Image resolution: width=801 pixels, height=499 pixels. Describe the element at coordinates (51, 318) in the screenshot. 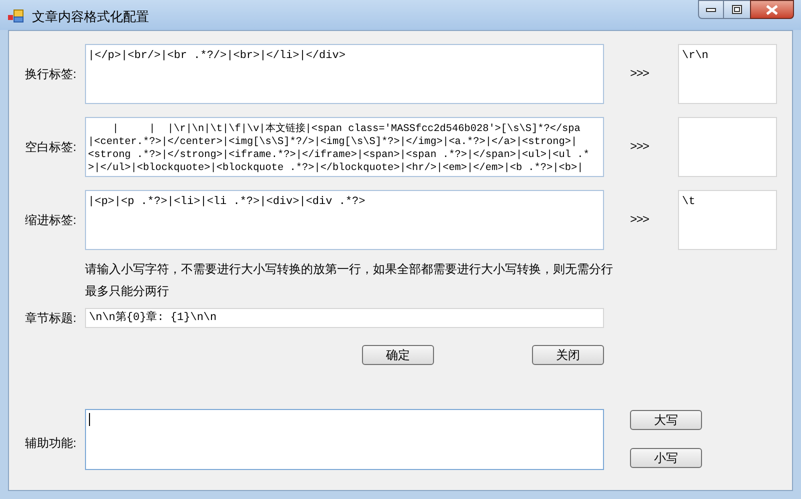

I see `field-label: 章节标题:` at that location.